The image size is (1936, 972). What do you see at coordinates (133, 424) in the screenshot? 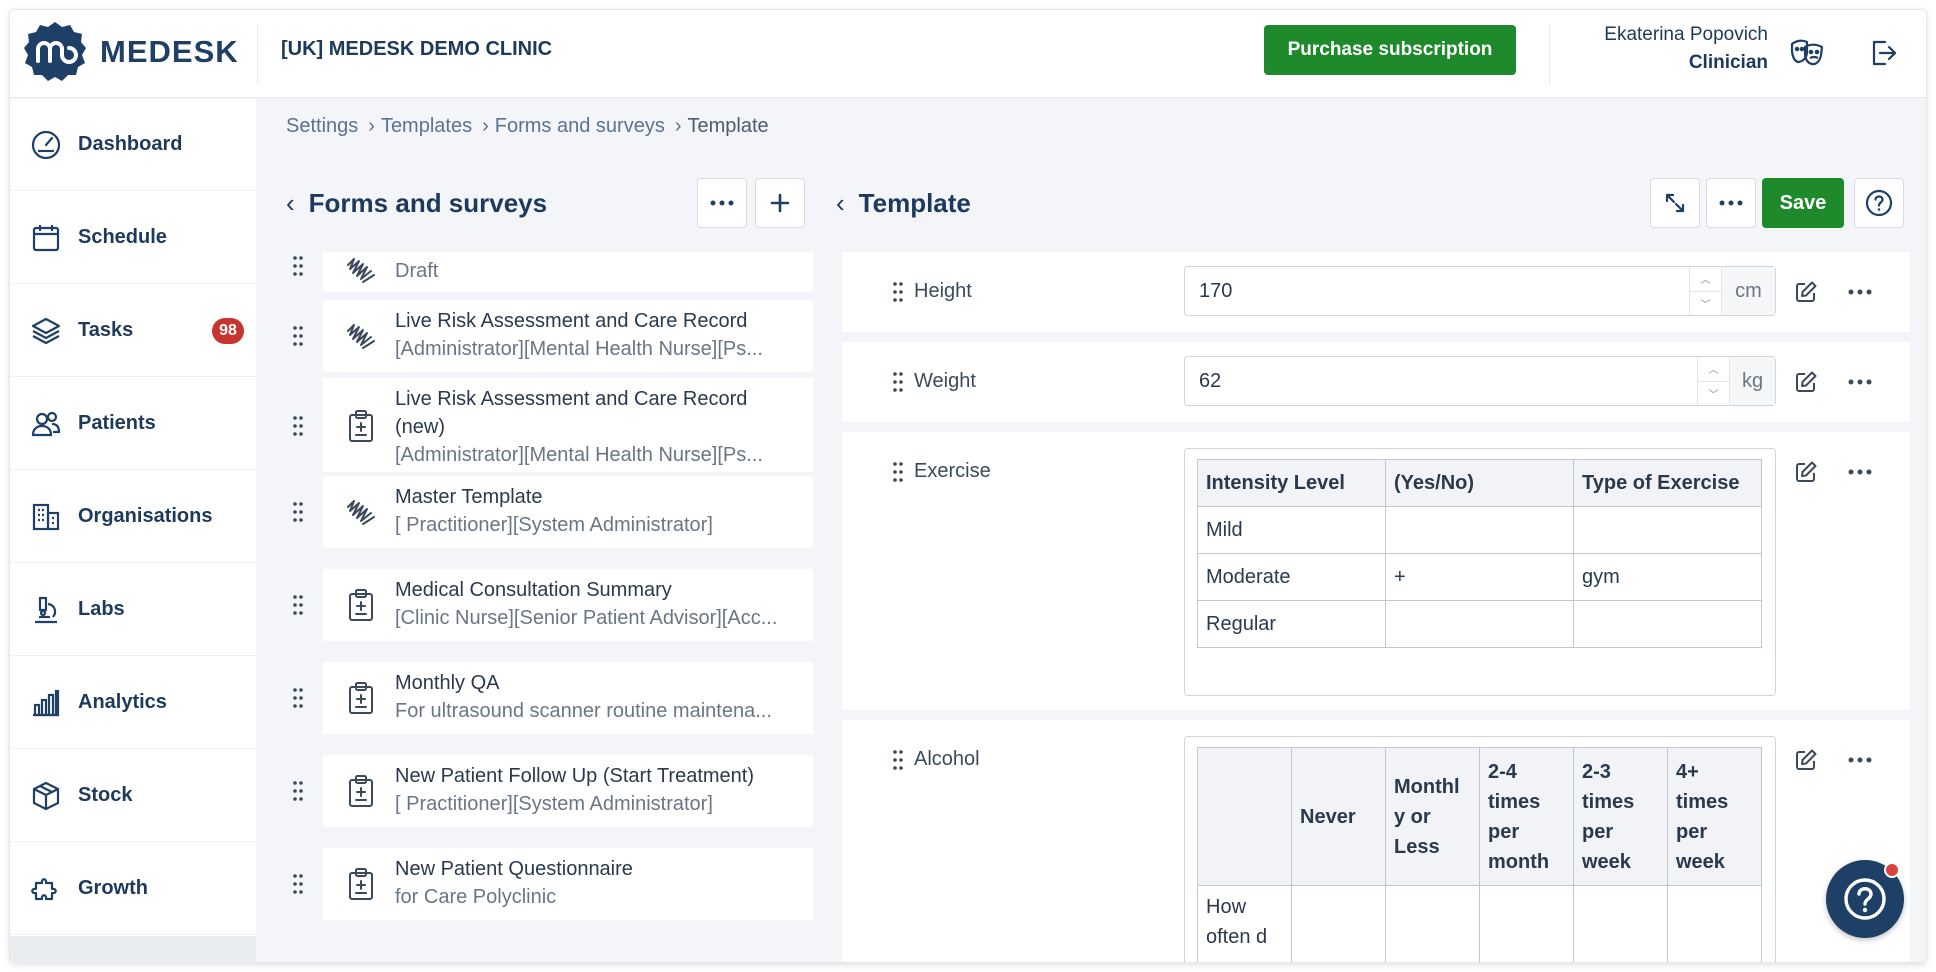
I see `sidebar-item-patients: Patients` at bounding box center [133, 424].